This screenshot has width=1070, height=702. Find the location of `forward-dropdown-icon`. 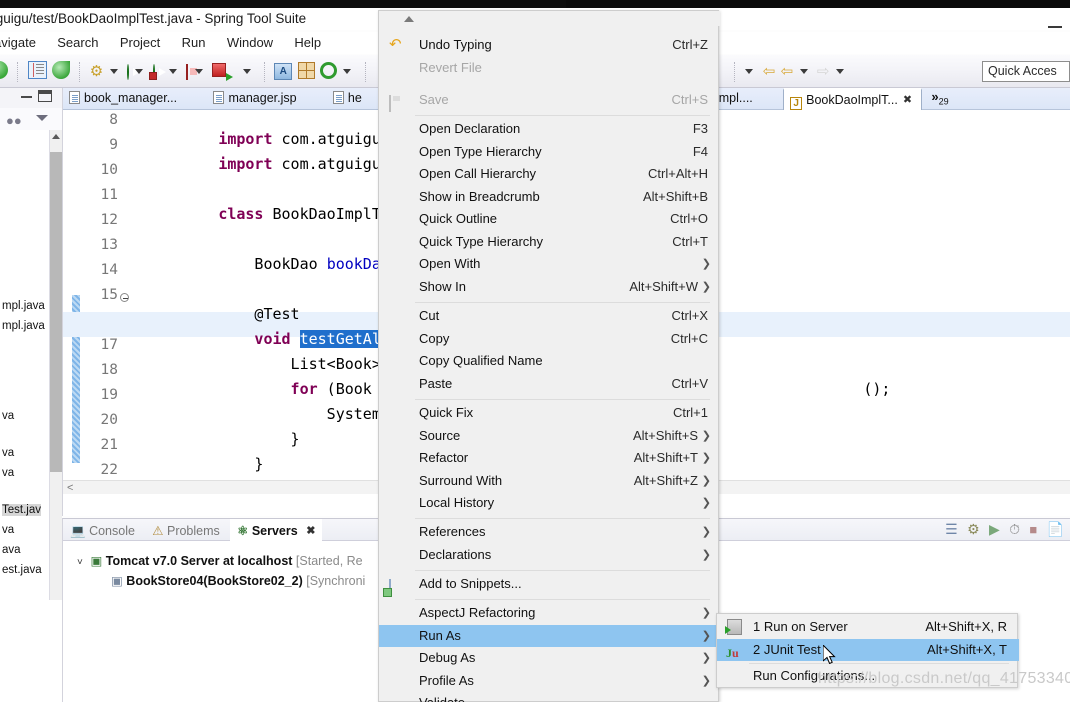

forward-dropdown-icon is located at coordinates (803, 71).